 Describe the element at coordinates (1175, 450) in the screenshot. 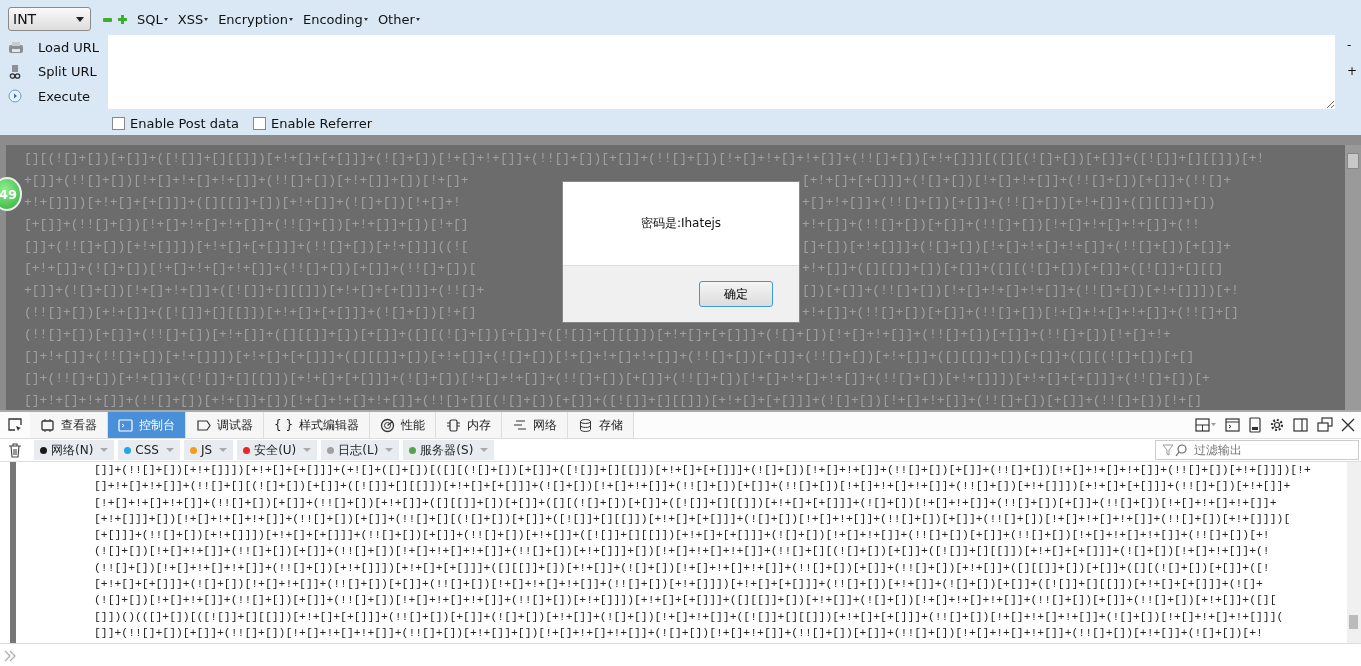

I see `funnel-icon` at that location.